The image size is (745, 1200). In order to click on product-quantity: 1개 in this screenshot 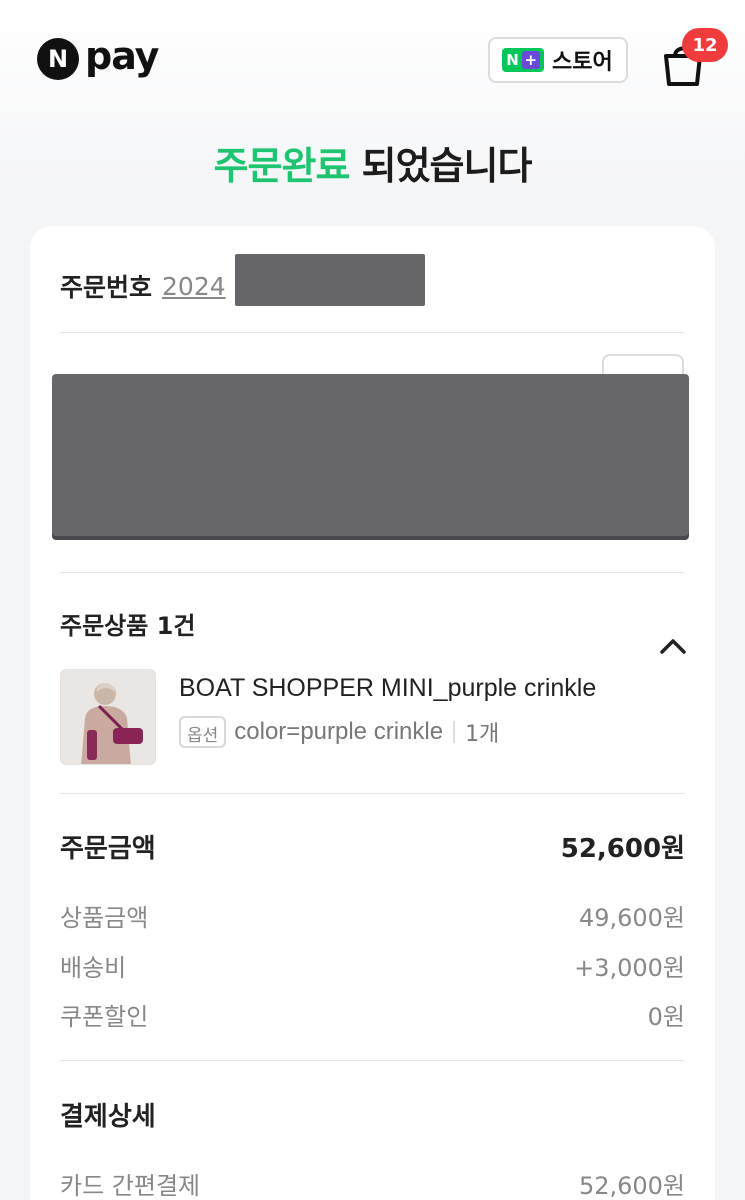, I will do `click(482, 734)`.